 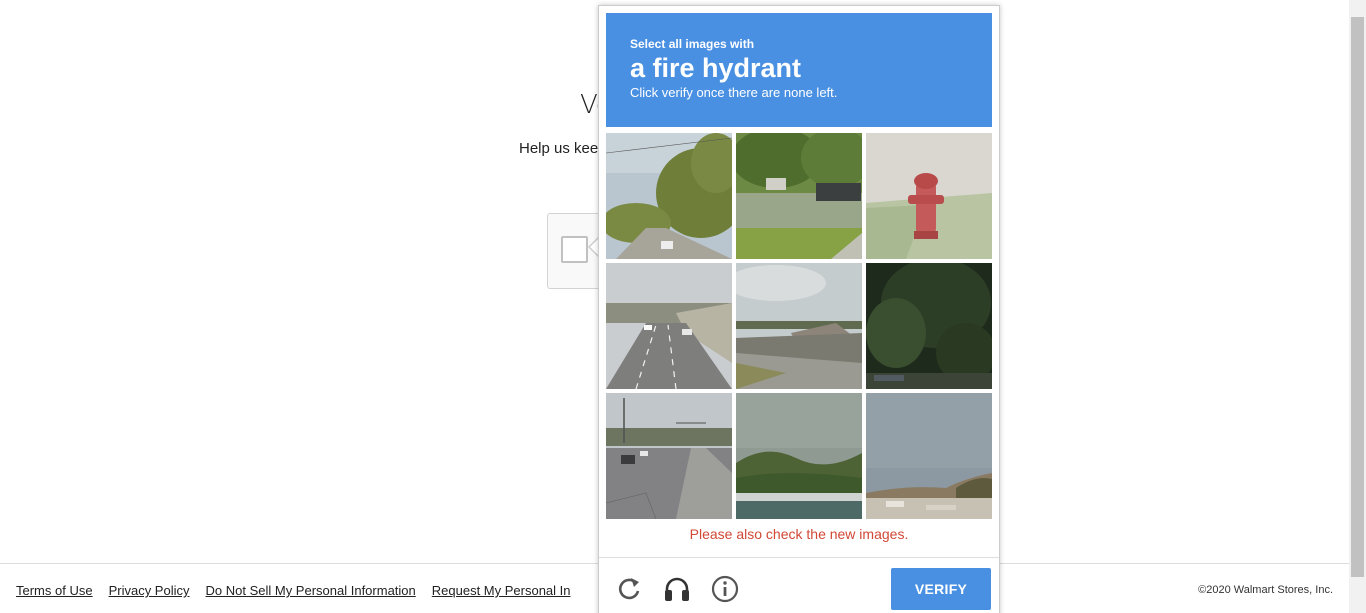 What do you see at coordinates (799, 534) in the screenshot?
I see `error-message: Please also check the new images.` at bounding box center [799, 534].